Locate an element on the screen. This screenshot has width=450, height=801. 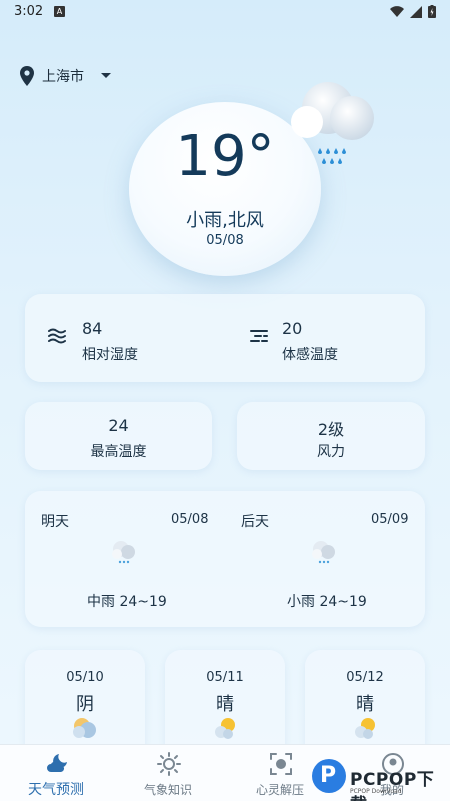
dropdown-arrow-icon is located at coordinates (106, 75).